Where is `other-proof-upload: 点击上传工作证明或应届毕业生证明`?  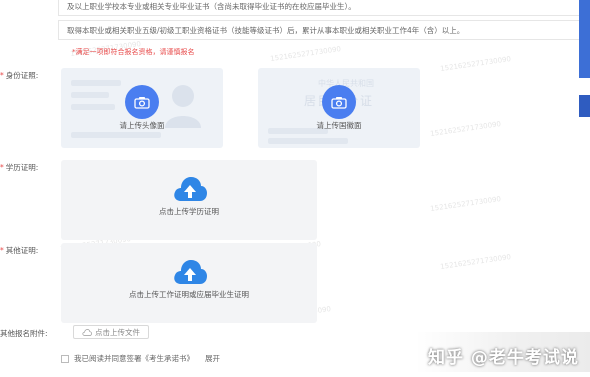
other-proof-upload: 点击上传工作证明或应届毕业生证明 is located at coordinates (189, 283).